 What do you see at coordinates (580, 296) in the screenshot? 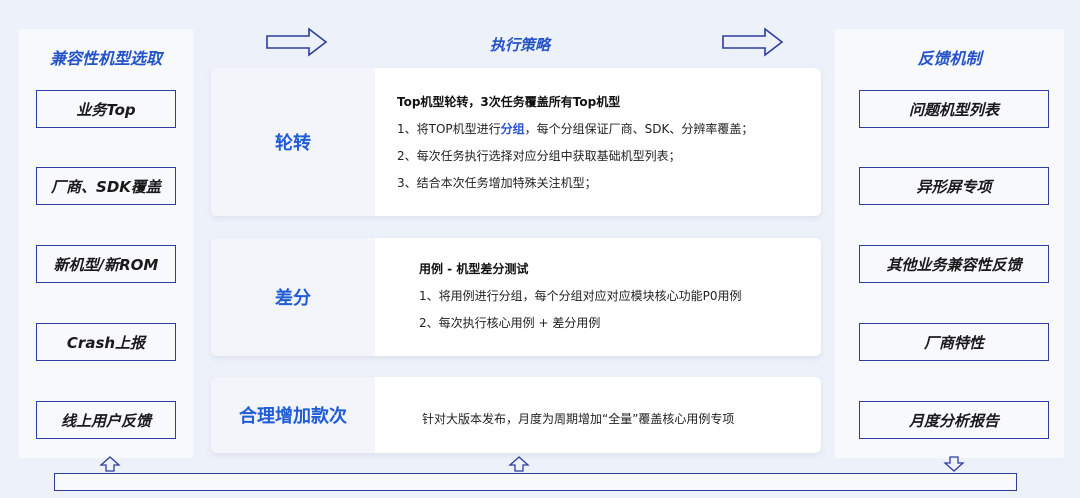
I see `strategy-line: 1、将用例进行分组，每个分组对应对应模块核心功能P0用例` at bounding box center [580, 296].